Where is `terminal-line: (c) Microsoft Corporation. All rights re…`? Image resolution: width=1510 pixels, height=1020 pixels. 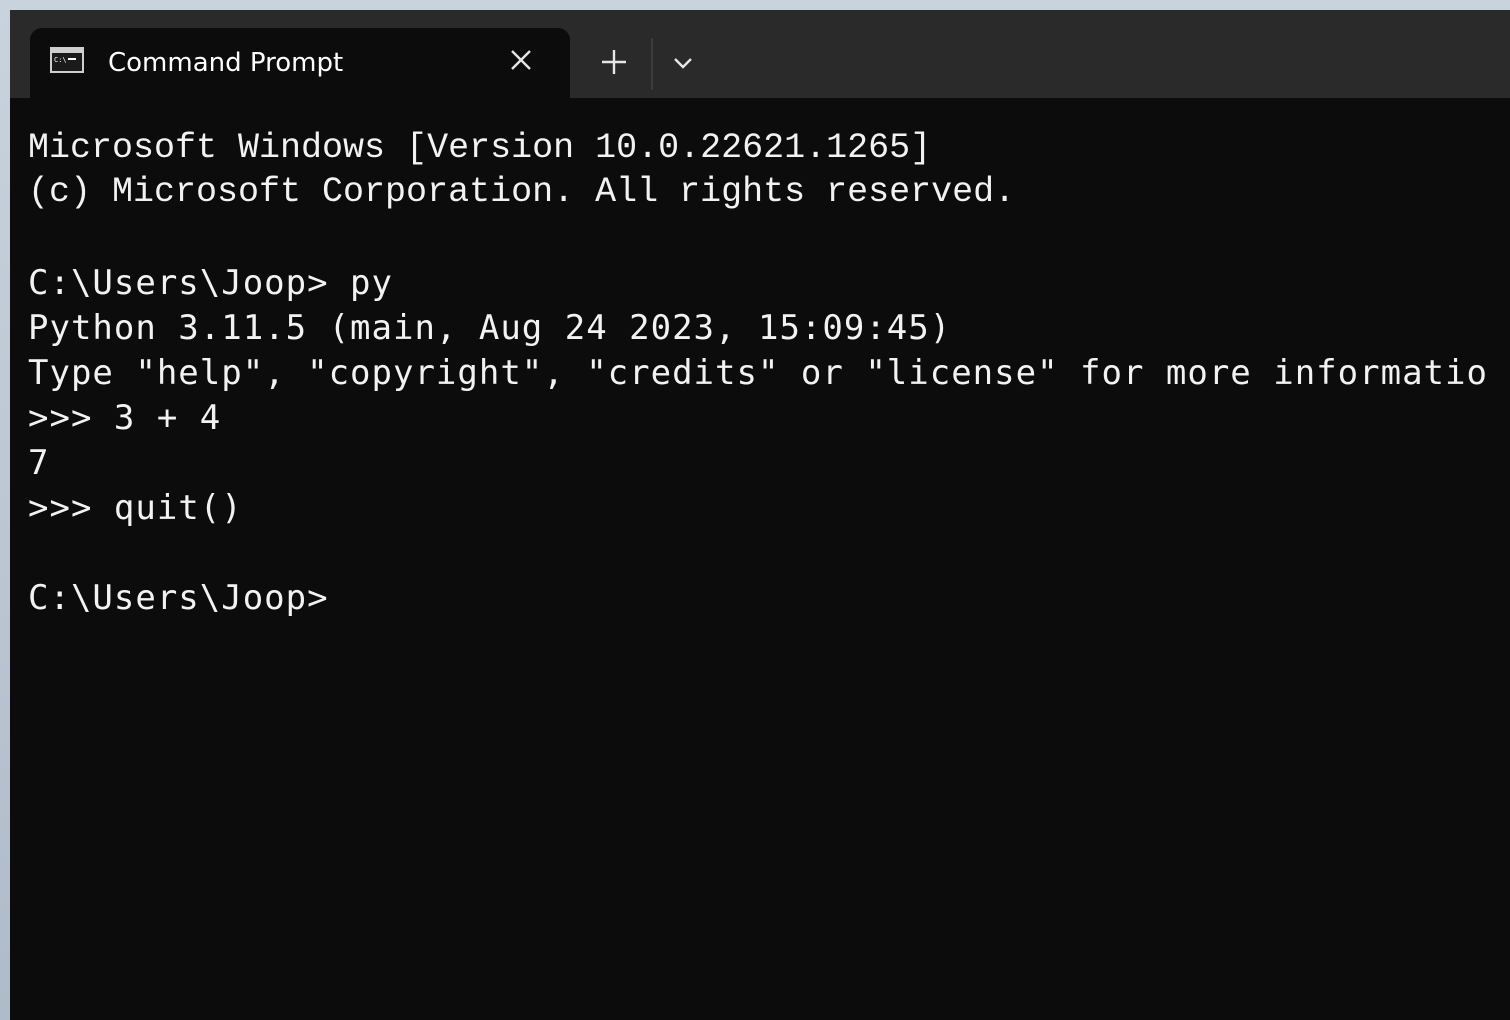
terminal-line: (c) Microsoft Corporation. All rights re… is located at coordinates (522, 192).